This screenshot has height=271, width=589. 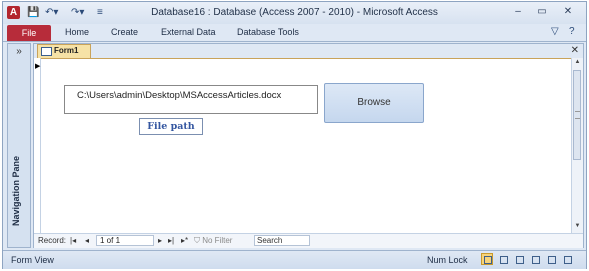 I want to click on scroll-down-icon: ▼, so click(x=577, y=227).